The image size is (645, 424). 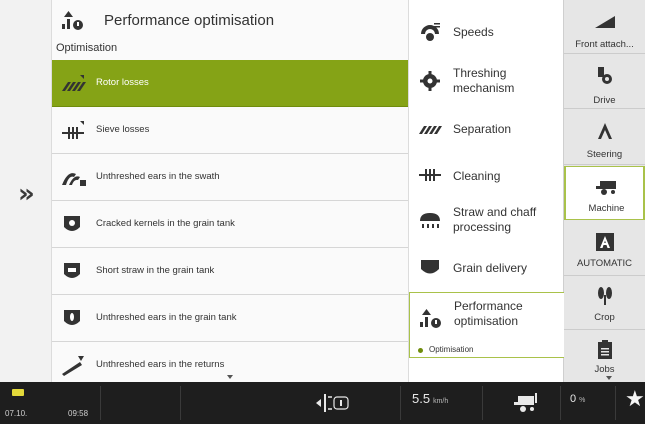 What do you see at coordinates (477, 176) in the screenshot?
I see `menu-item-label: Cleaning` at bounding box center [477, 176].